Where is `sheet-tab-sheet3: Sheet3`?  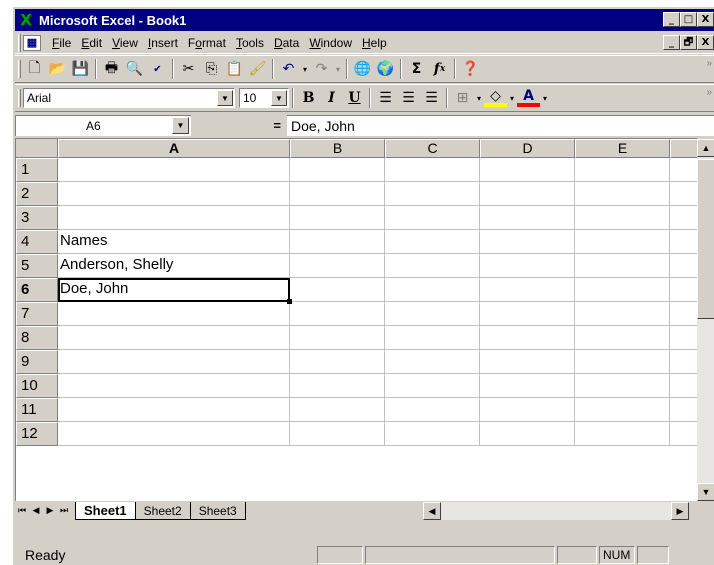
sheet-tab-sheet3: Sheet3 is located at coordinates (218, 511).